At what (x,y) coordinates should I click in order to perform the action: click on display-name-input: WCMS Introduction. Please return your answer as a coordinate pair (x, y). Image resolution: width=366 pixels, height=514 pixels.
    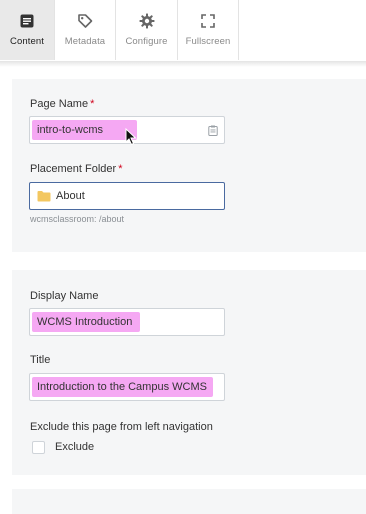
    Looking at the image, I should click on (127, 322).